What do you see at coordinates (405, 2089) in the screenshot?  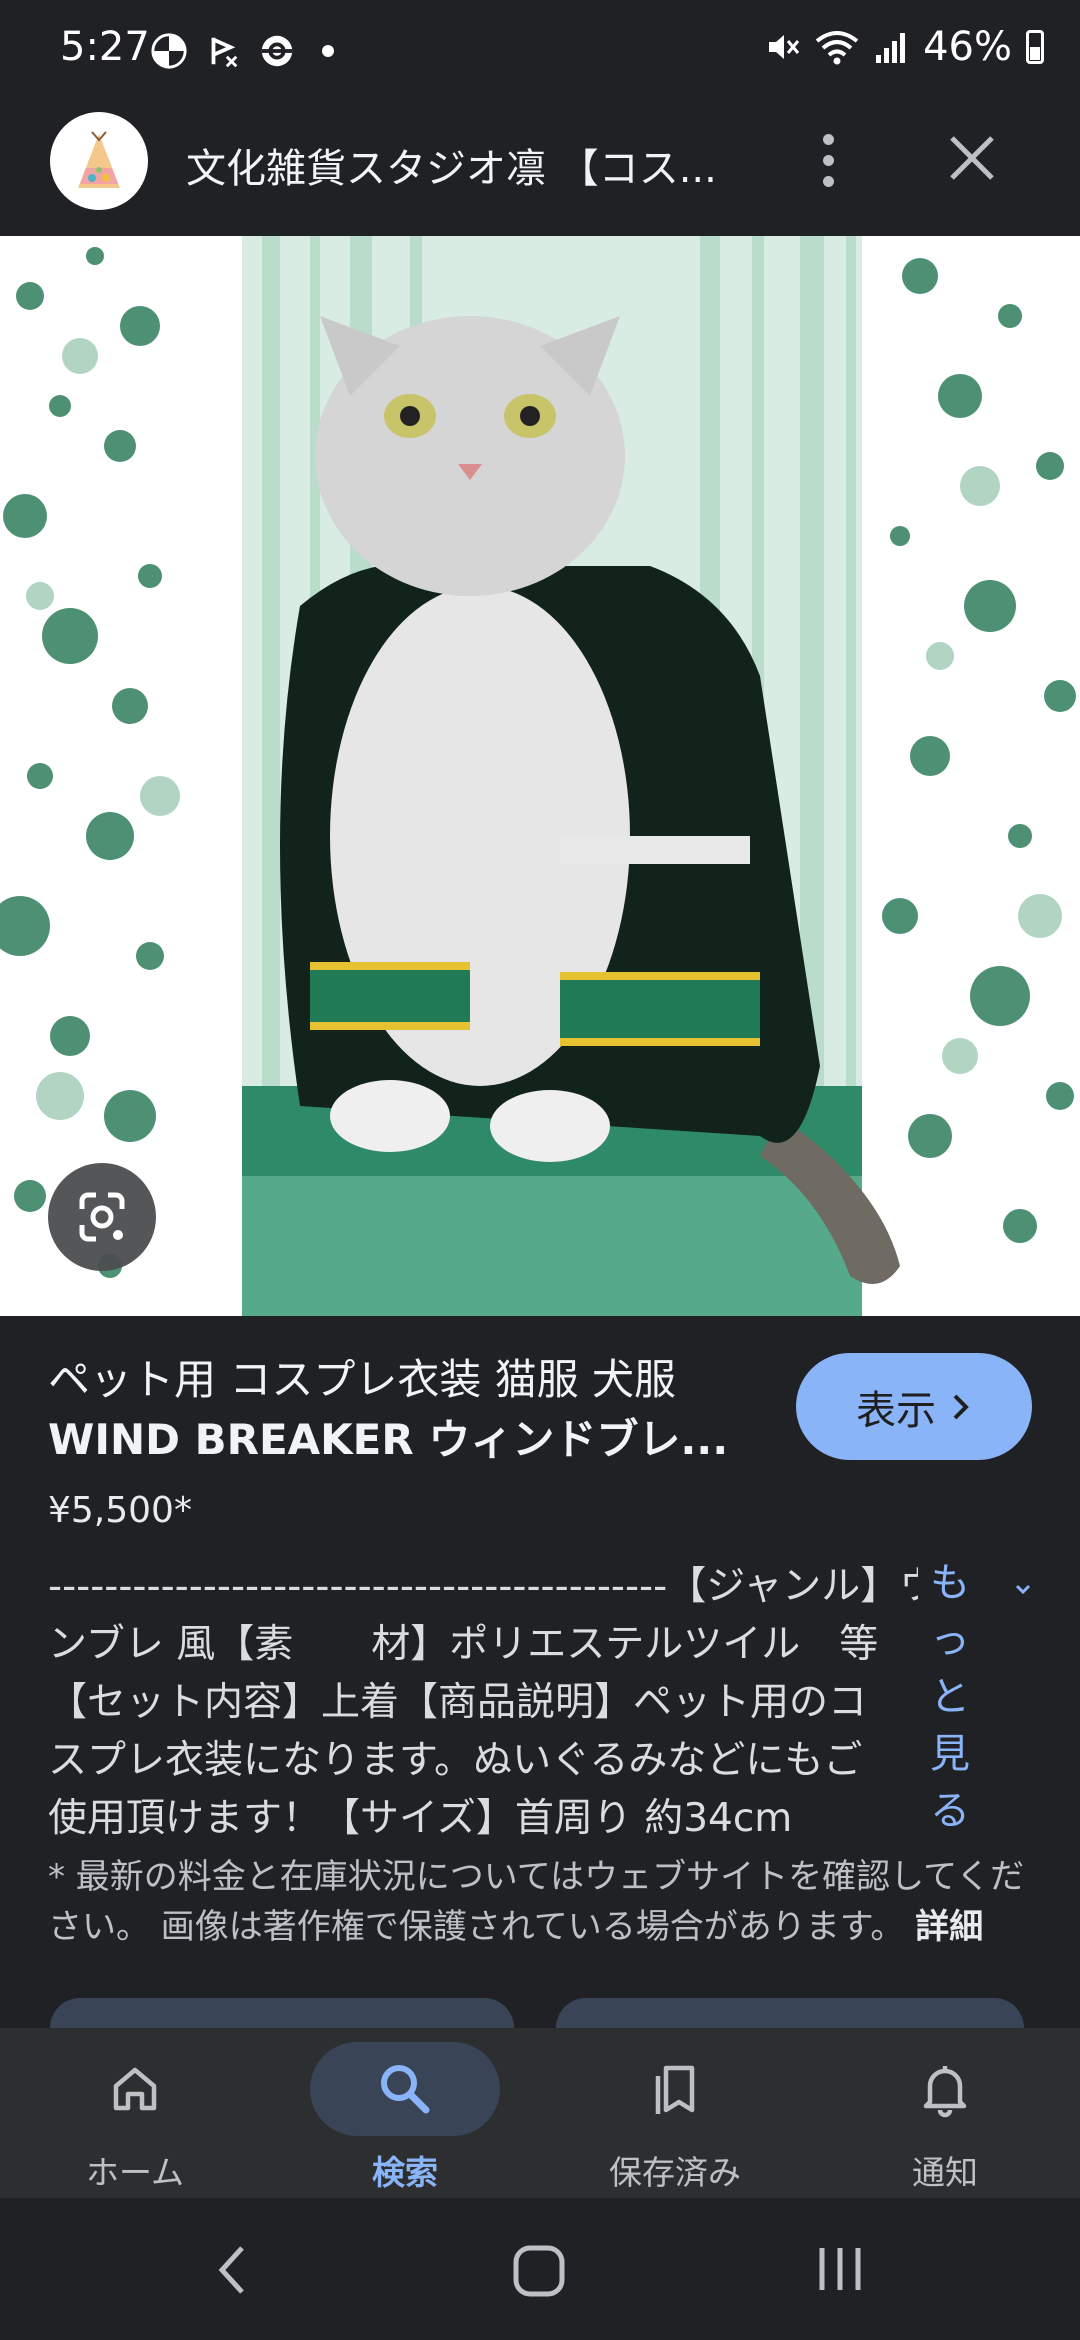 I see `search-icon` at bounding box center [405, 2089].